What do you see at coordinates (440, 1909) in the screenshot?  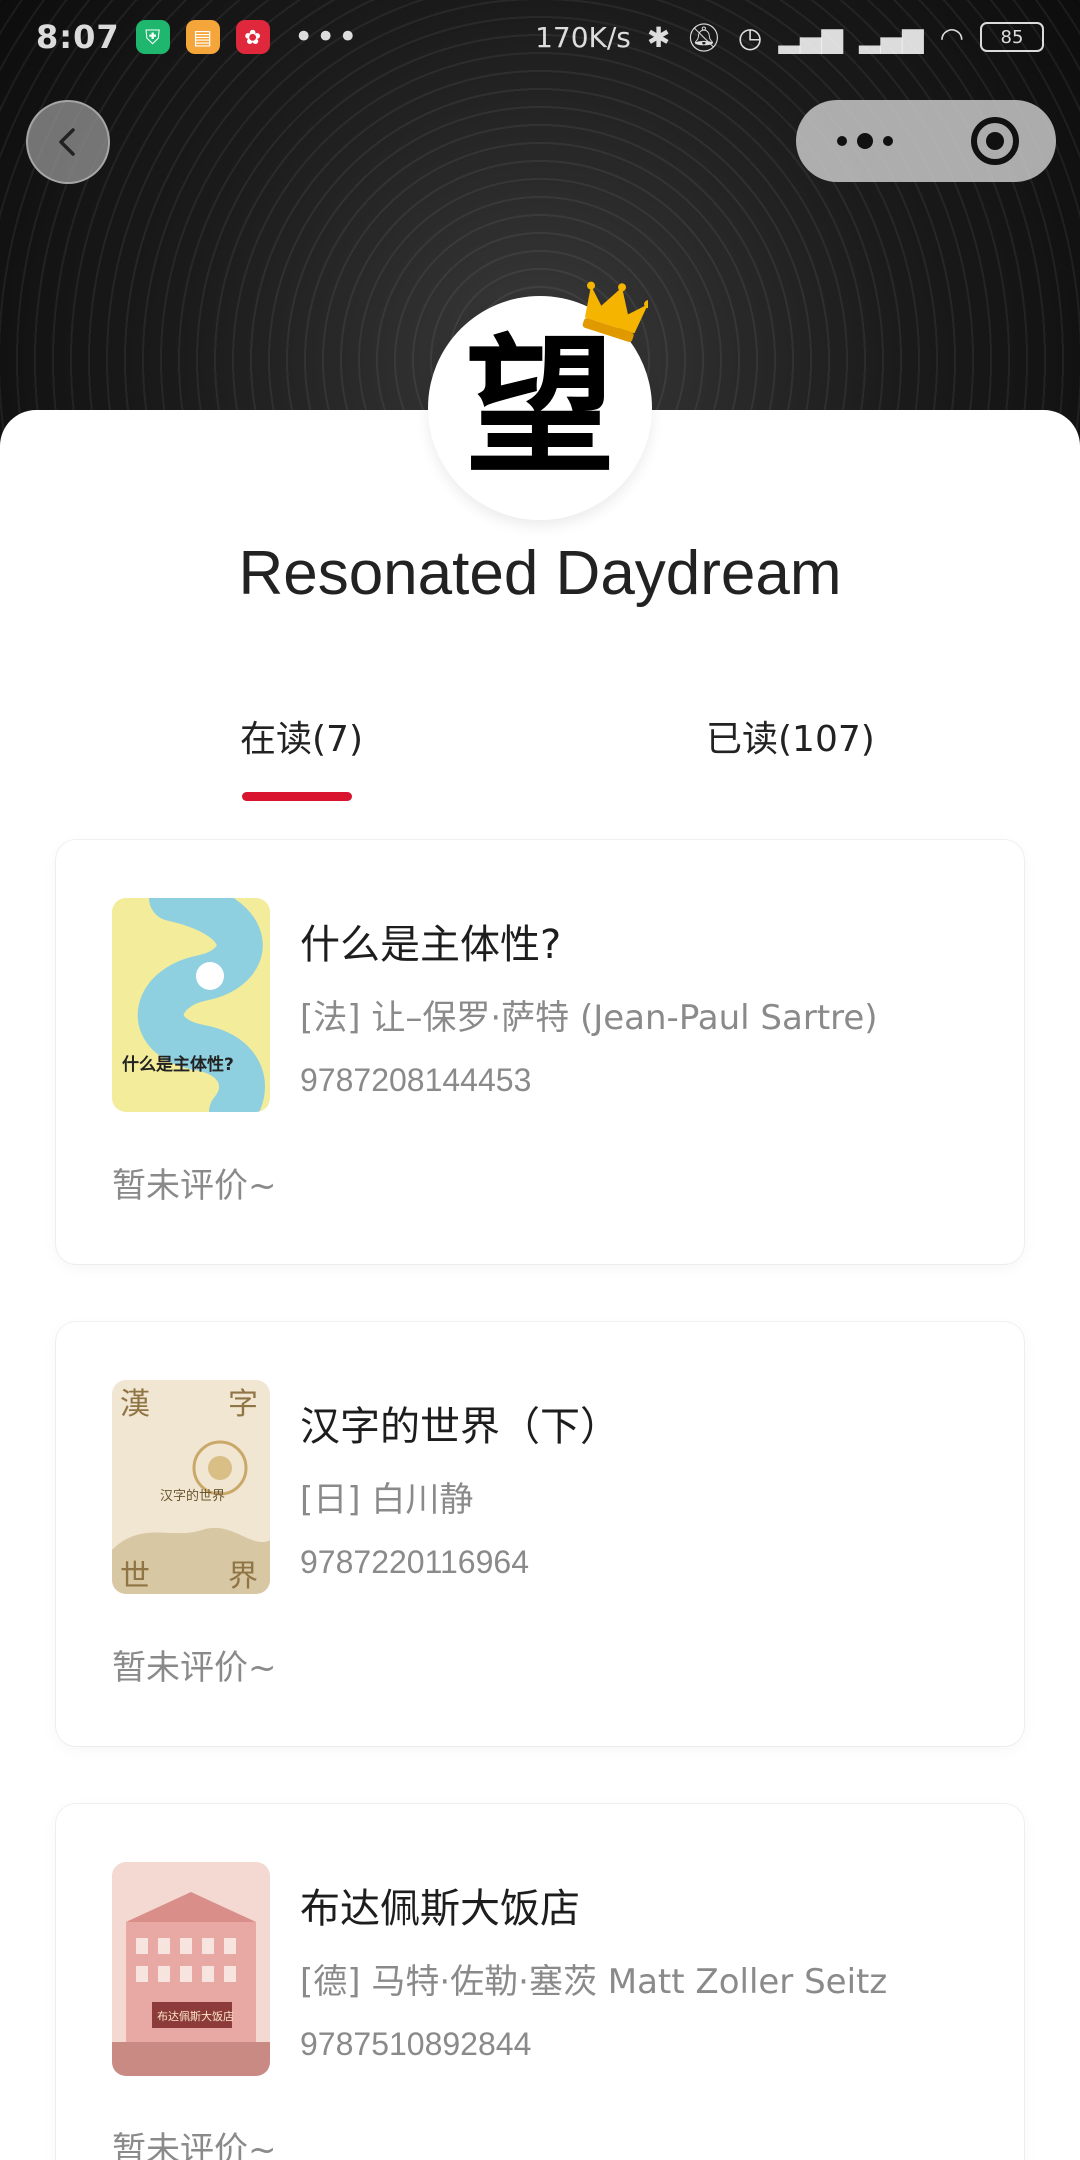 I see `book-title: 布达佩斯大饭店` at bounding box center [440, 1909].